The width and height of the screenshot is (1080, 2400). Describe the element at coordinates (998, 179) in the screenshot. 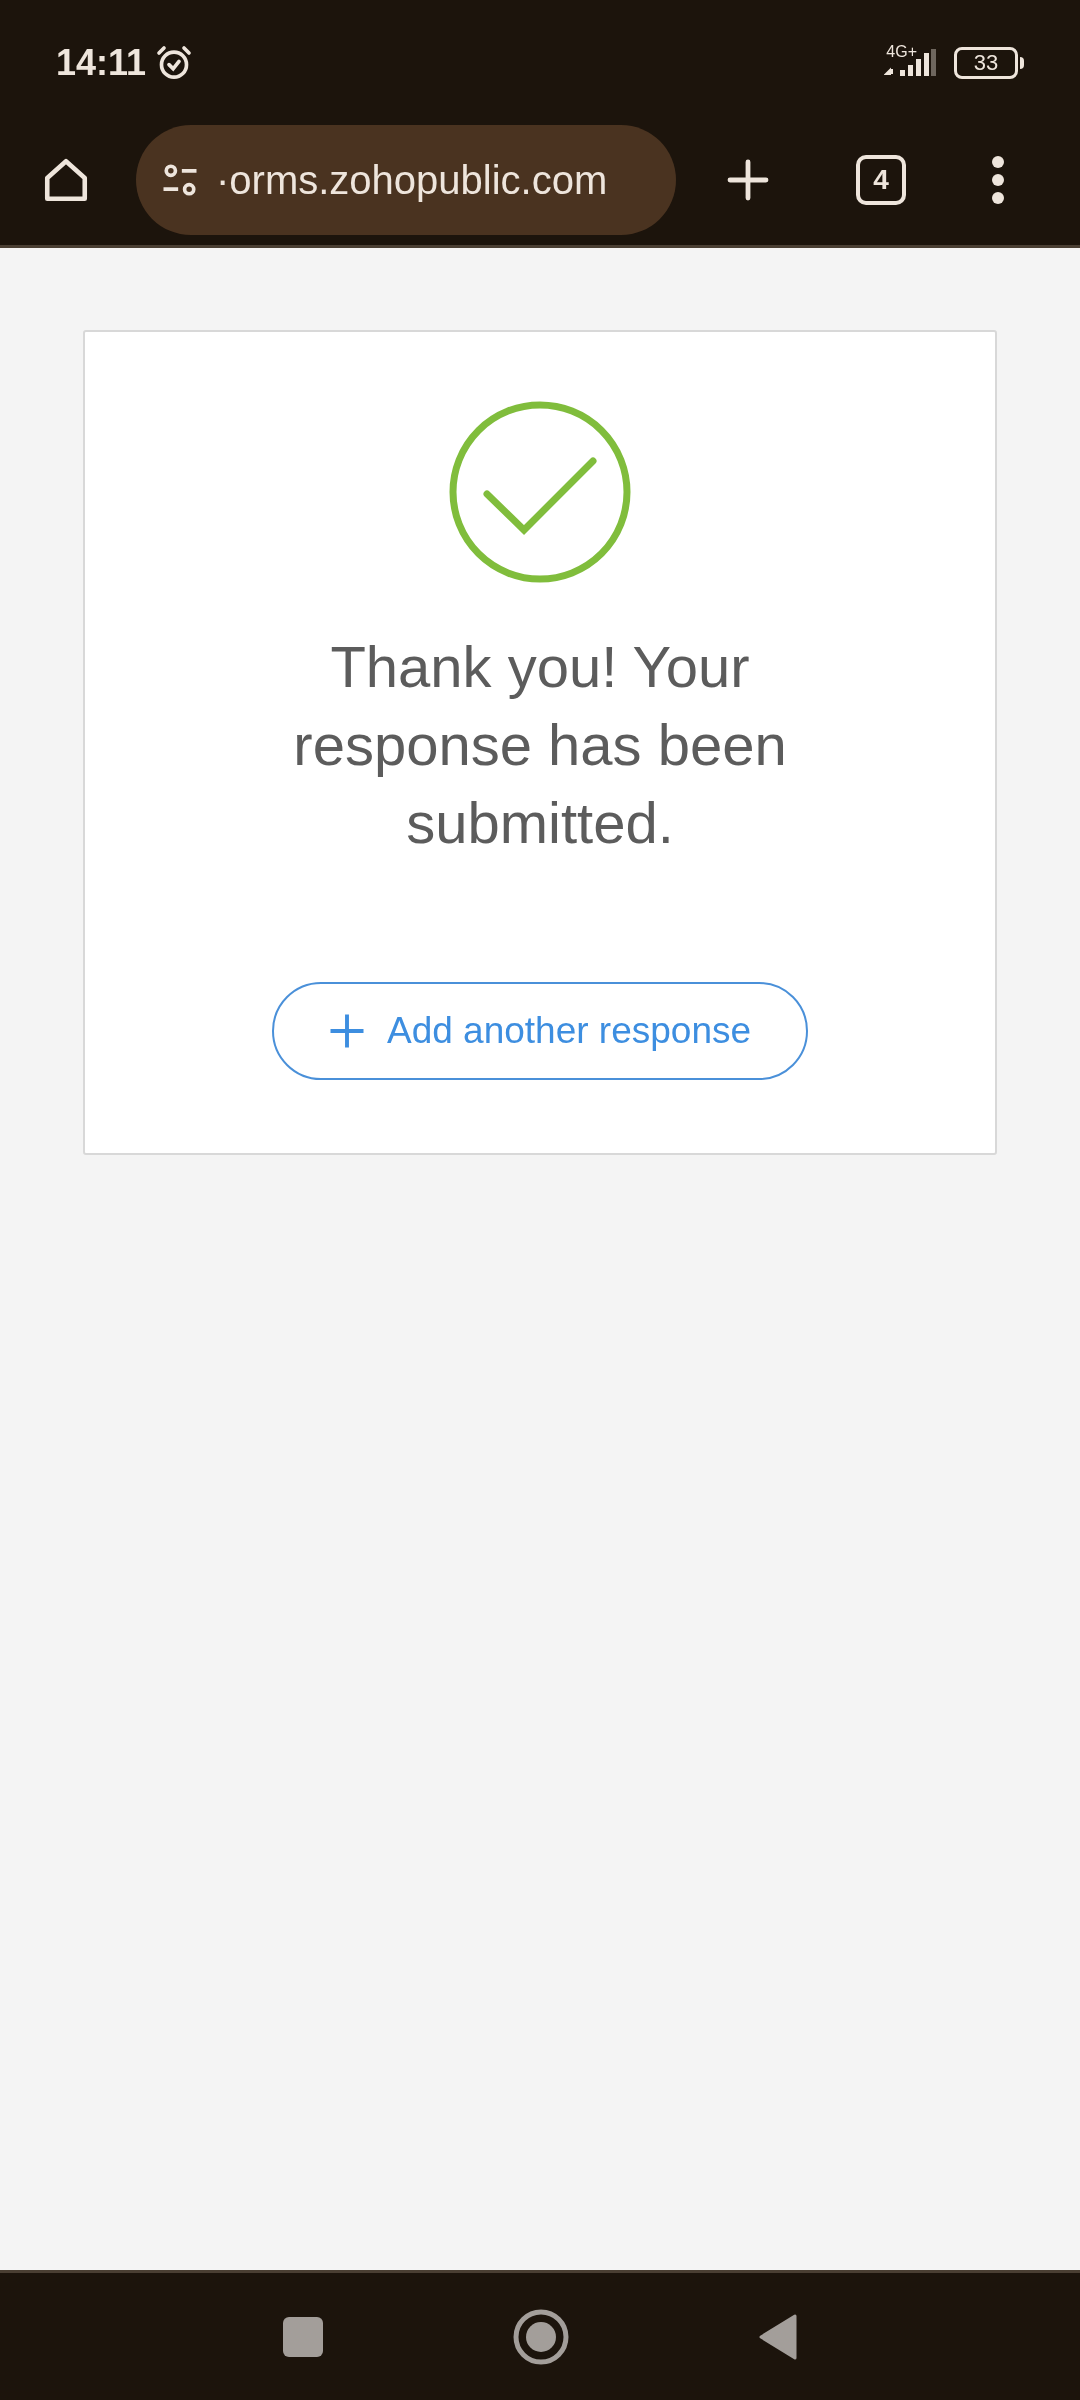

I see `more-icon` at that location.